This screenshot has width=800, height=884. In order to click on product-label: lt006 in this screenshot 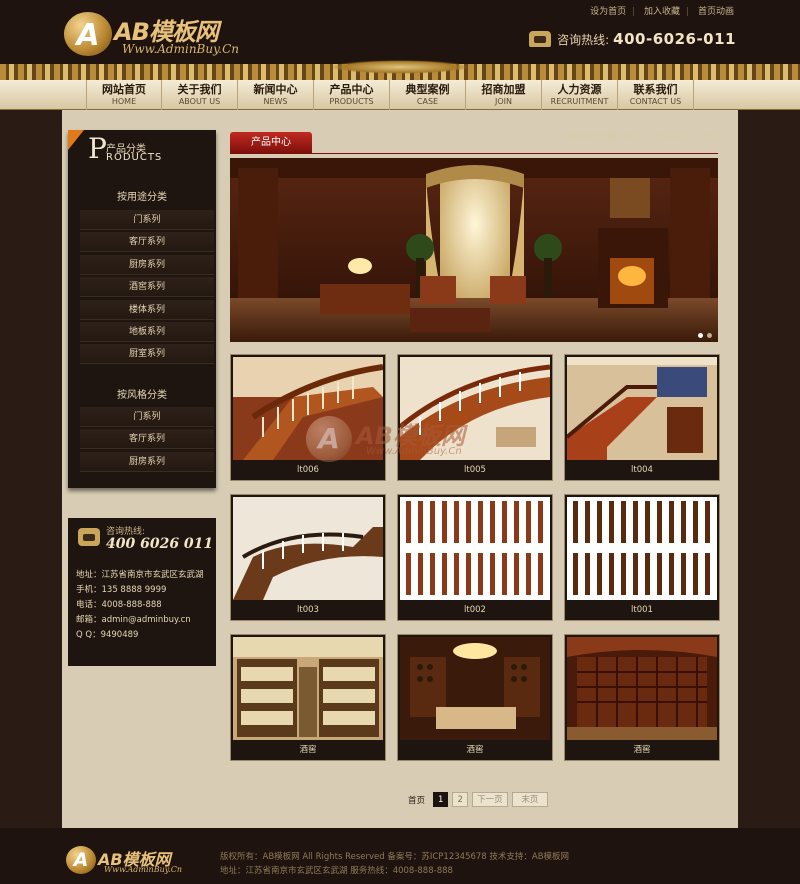, I will do `click(308, 470)`.